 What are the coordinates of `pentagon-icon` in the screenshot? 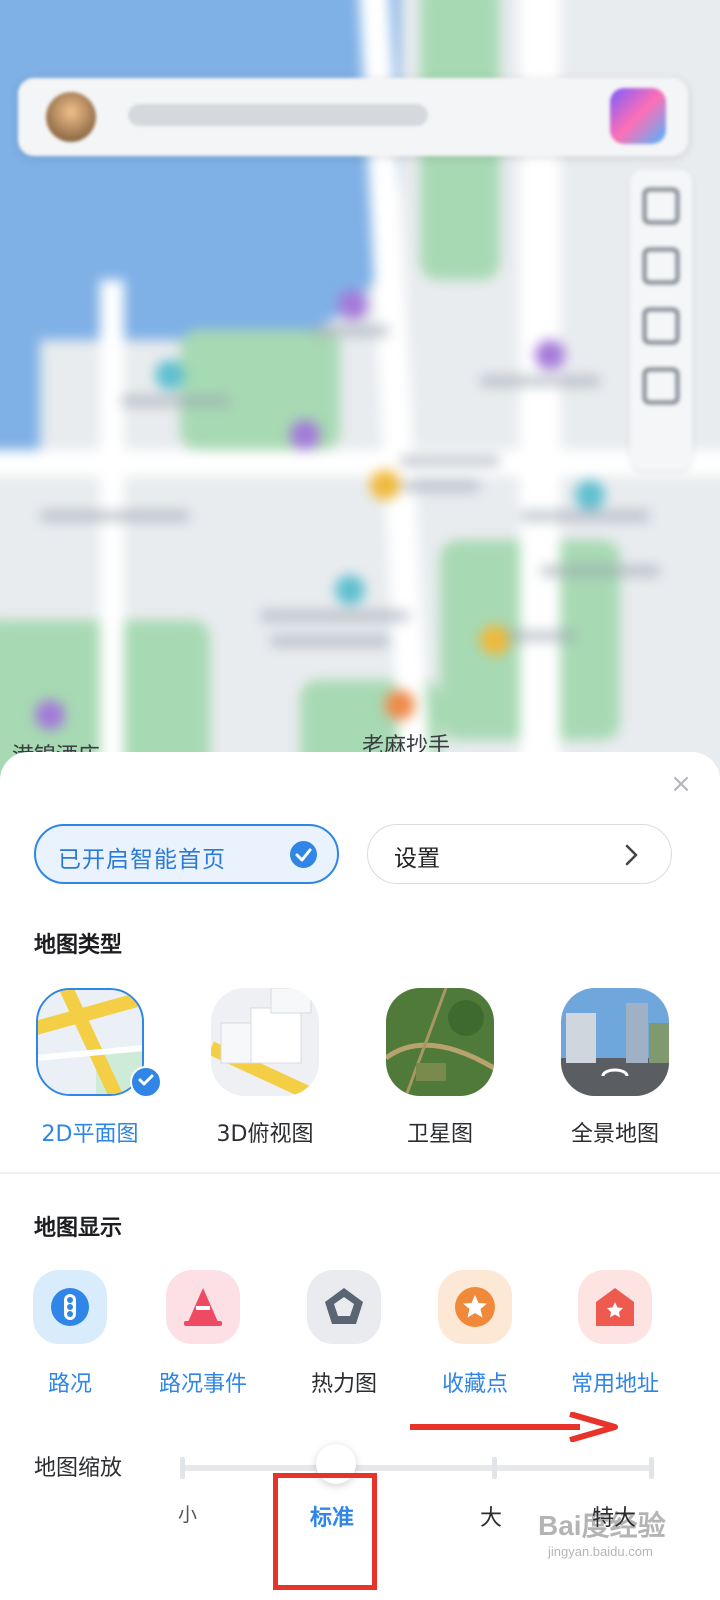 It's located at (344, 1307).